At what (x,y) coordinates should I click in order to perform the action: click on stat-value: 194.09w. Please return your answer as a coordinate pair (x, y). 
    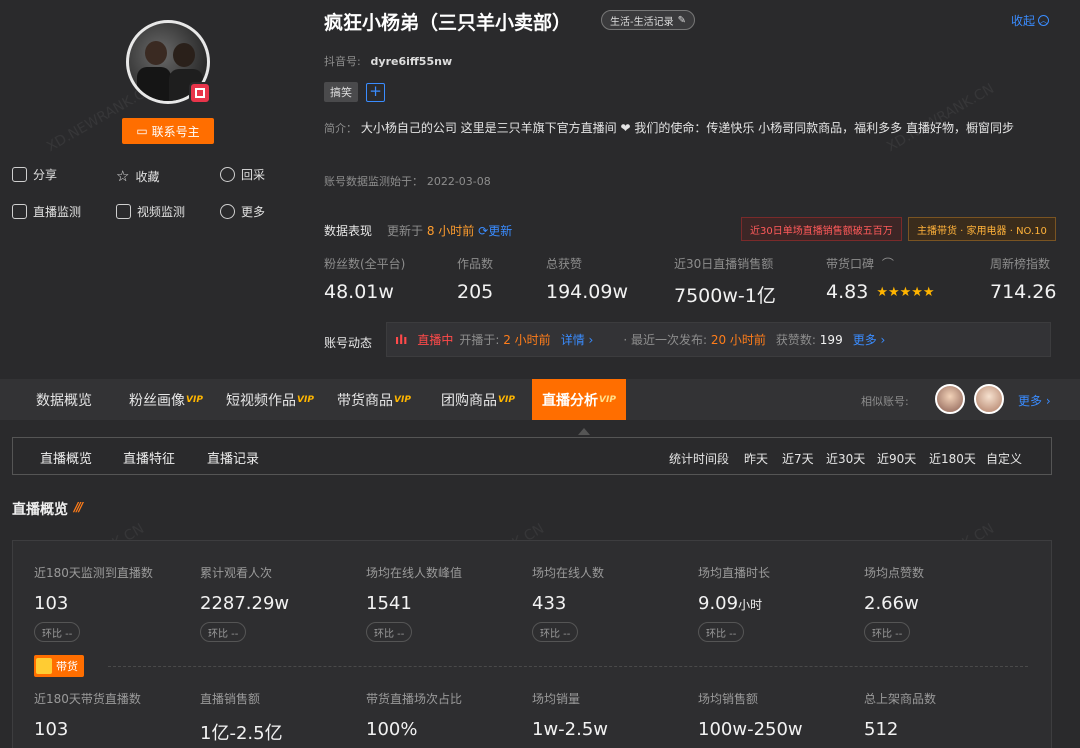
    Looking at the image, I should click on (587, 292).